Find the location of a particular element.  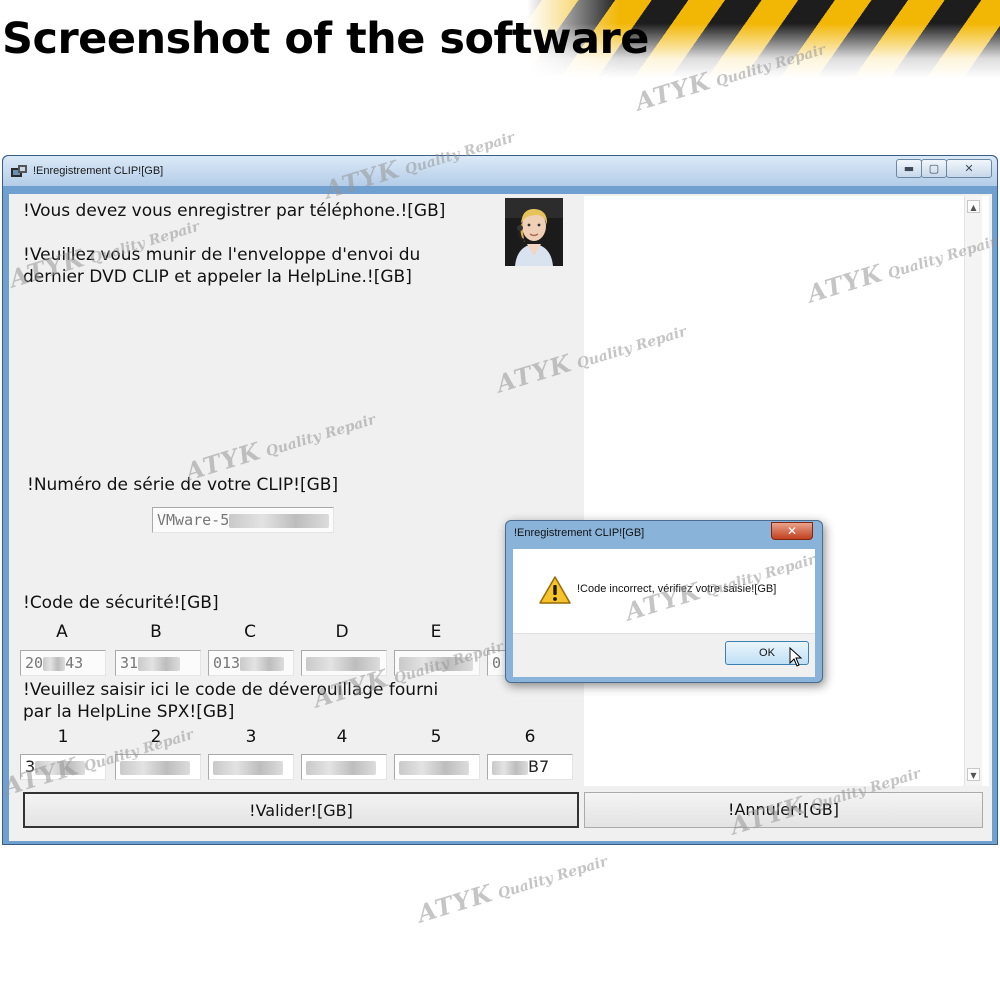

unlock-column-2: 2 is located at coordinates (156, 737).